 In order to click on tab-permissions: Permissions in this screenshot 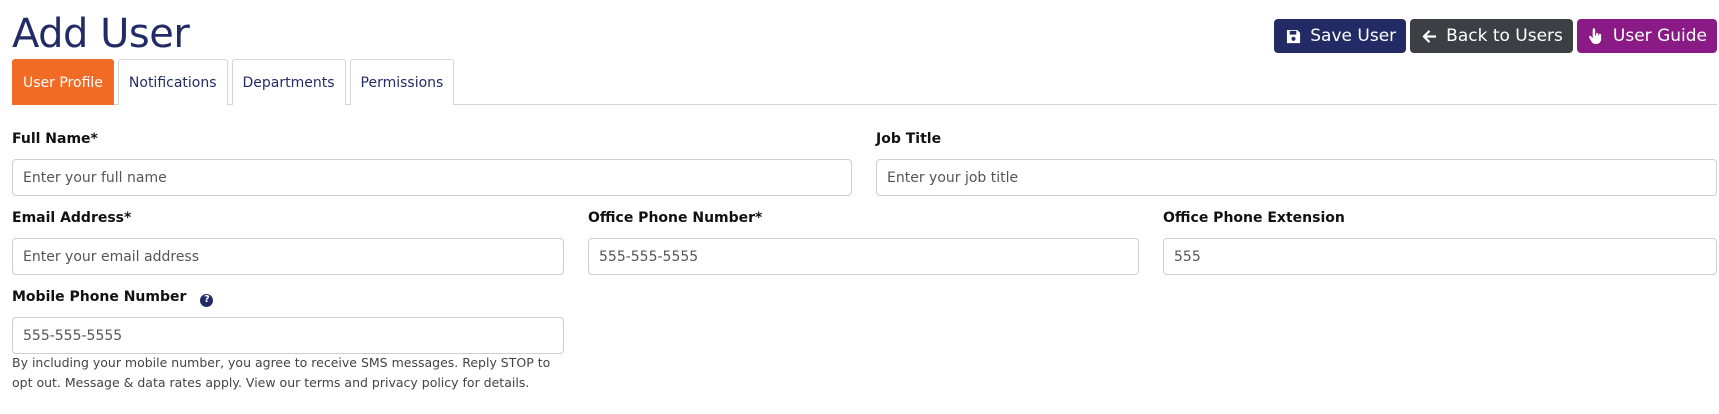, I will do `click(402, 82)`.